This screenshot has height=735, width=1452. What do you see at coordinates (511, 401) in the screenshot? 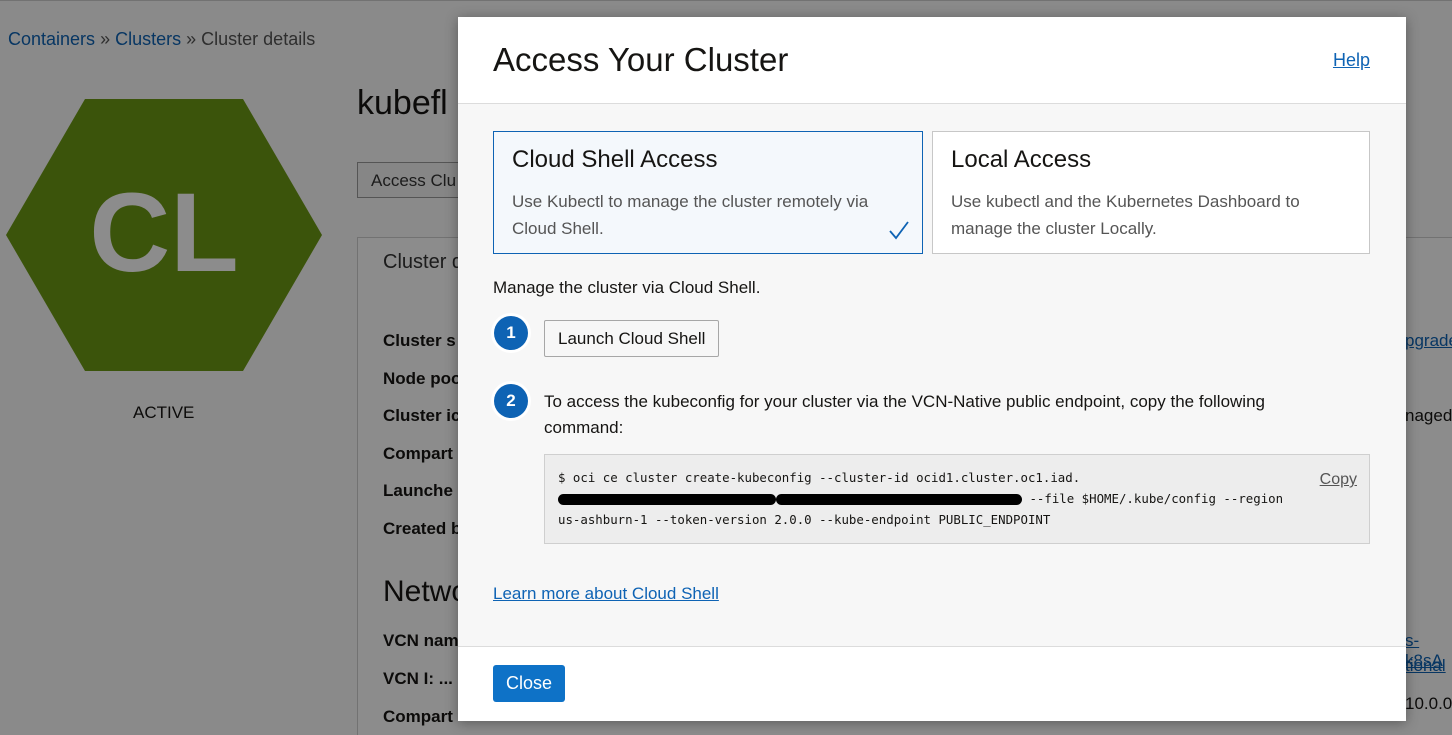
I see `step-2-badge: 2` at bounding box center [511, 401].